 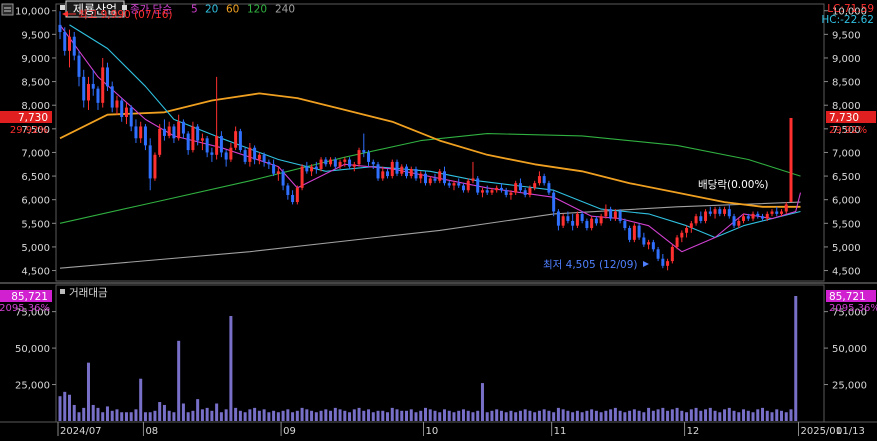 I want to click on price-tick-label: 10,000, so click(x=32, y=12).